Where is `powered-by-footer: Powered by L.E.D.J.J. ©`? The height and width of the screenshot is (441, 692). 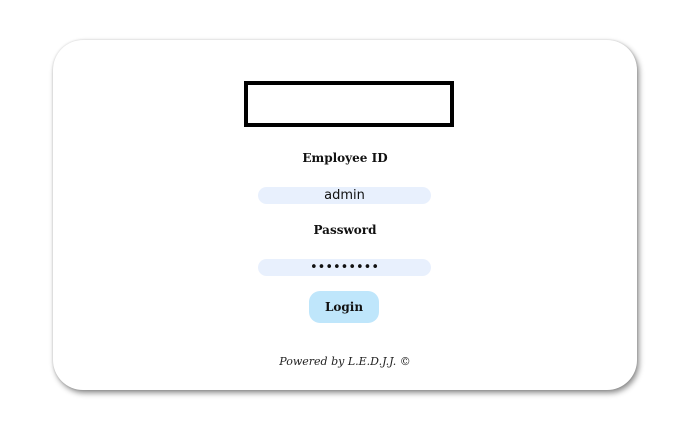 powered-by-footer: Powered by L.E.D.J.J. © is located at coordinates (345, 361).